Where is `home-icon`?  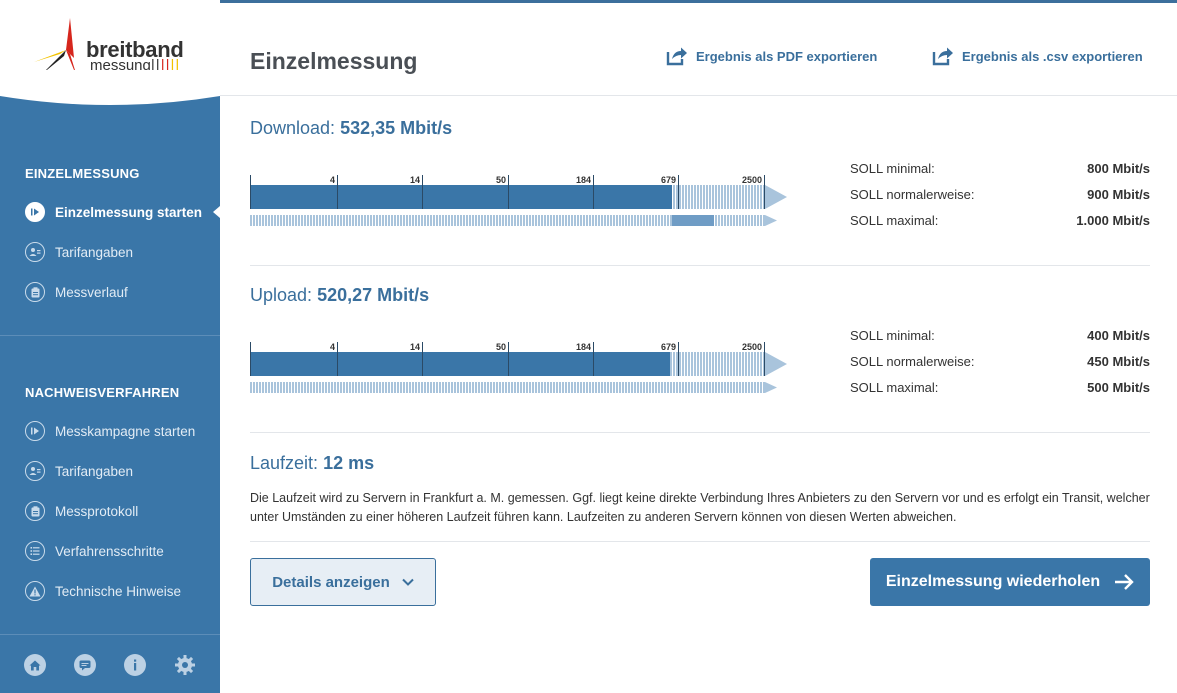 home-icon is located at coordinates (35, 665).